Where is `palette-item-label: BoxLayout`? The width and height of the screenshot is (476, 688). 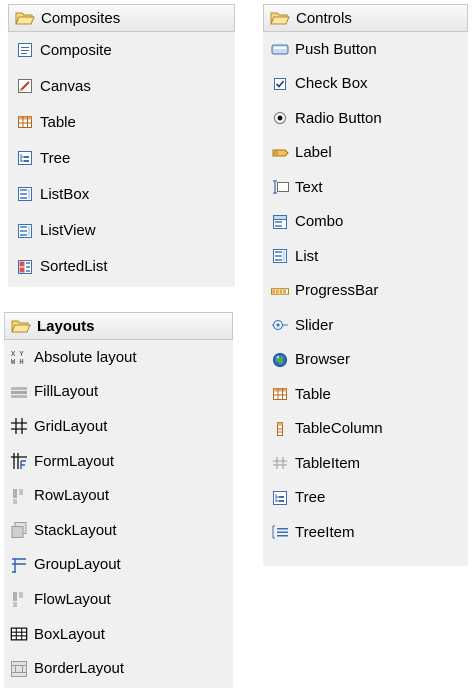 palette-item-label: BoxLayout is located at coordinates (69, 634).